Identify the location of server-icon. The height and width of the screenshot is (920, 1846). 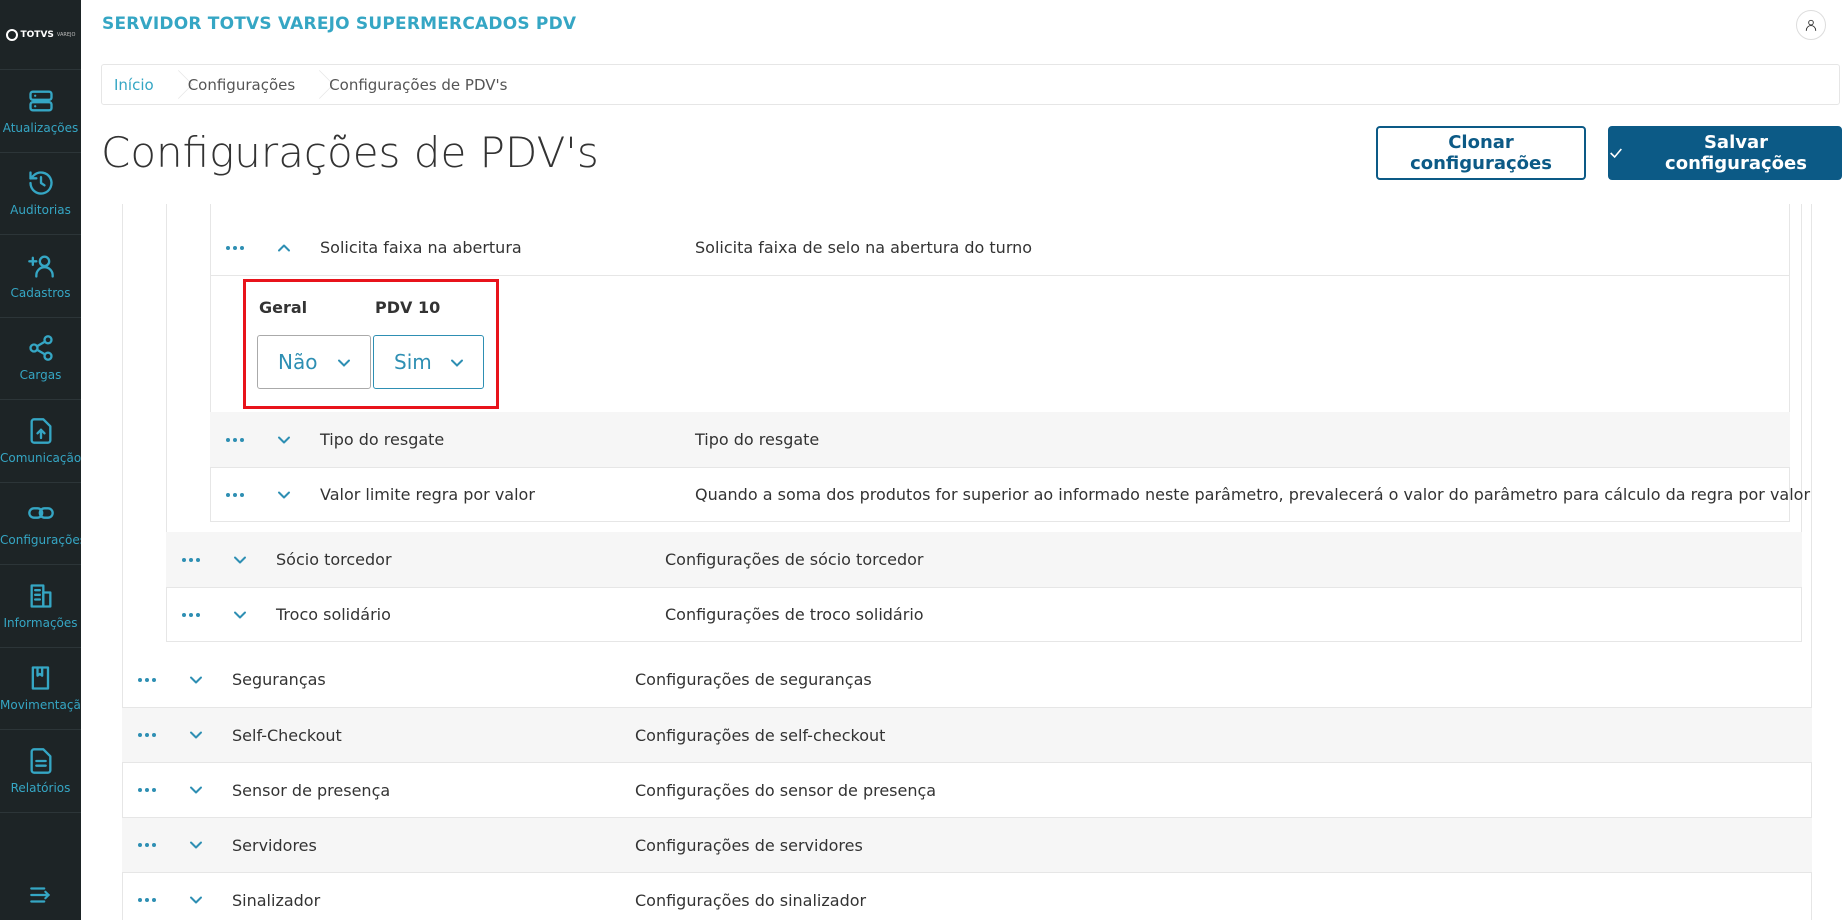
(40, 101).